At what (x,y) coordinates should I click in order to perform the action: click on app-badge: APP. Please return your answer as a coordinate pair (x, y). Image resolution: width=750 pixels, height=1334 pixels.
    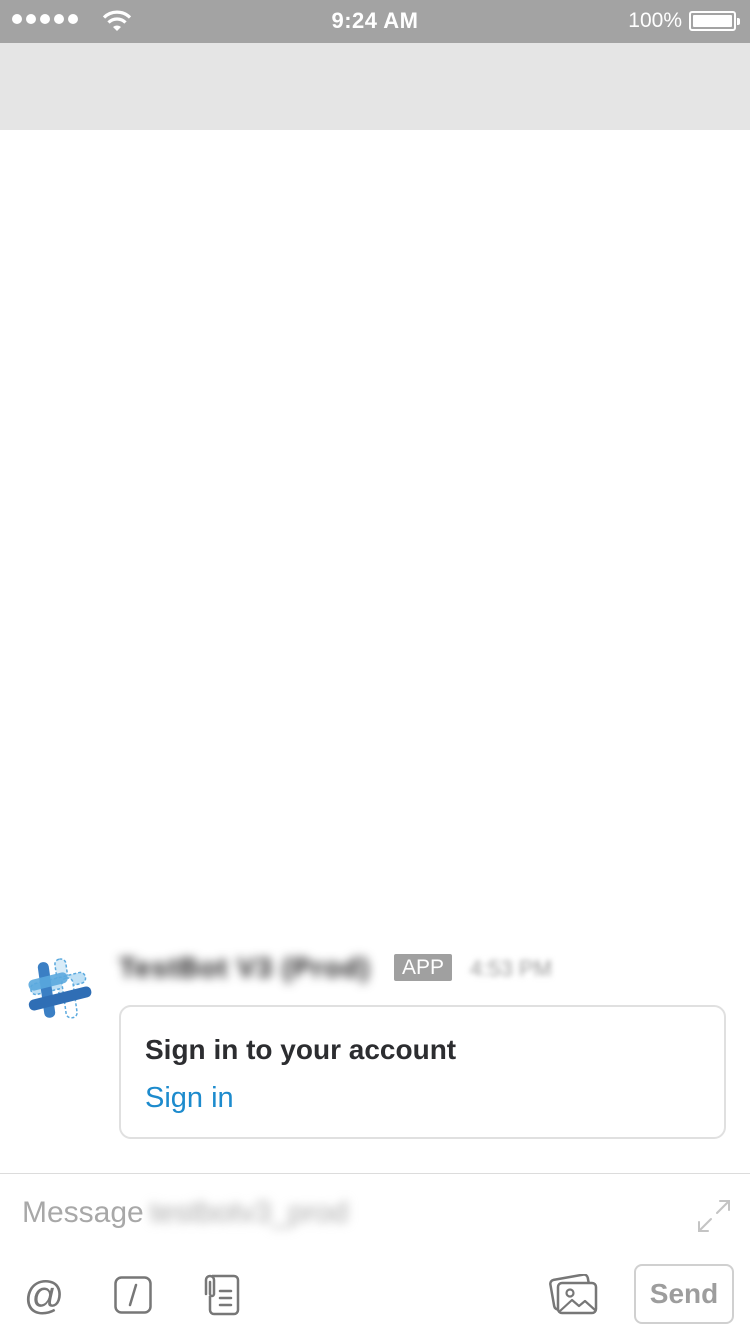
    Looking at the image, I should click on (423, 967).